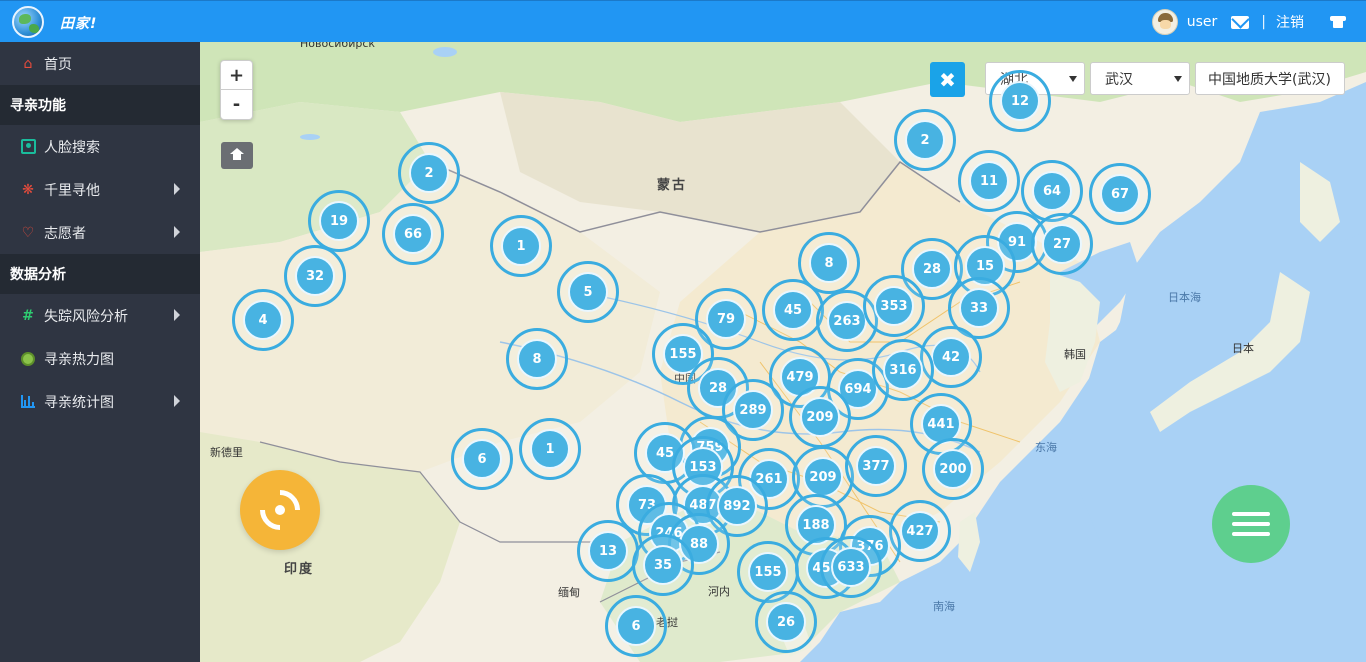 The width and height of the screenshot is (1366, 662). What do you see at coordinates (944, 606) in the screenshot?
I see `map-label-south-sea: 南海` at bounding box center [944, 606].